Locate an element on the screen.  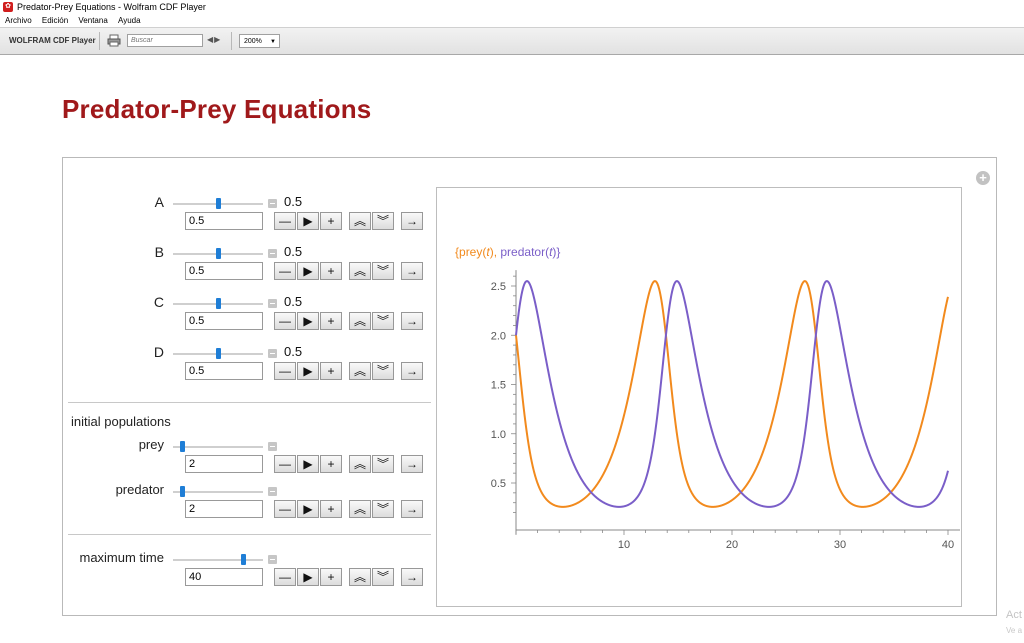
prey-slider is located at coordinates (218, 446).